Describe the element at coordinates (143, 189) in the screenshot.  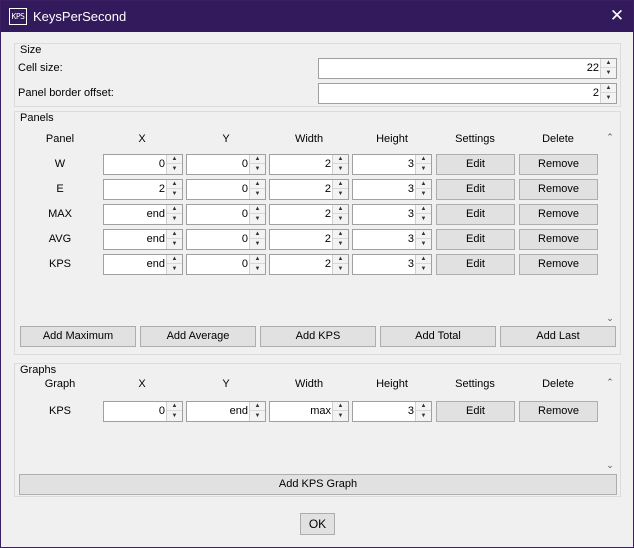
I see `x-spinner: 2 ▲ ▼` at that location.